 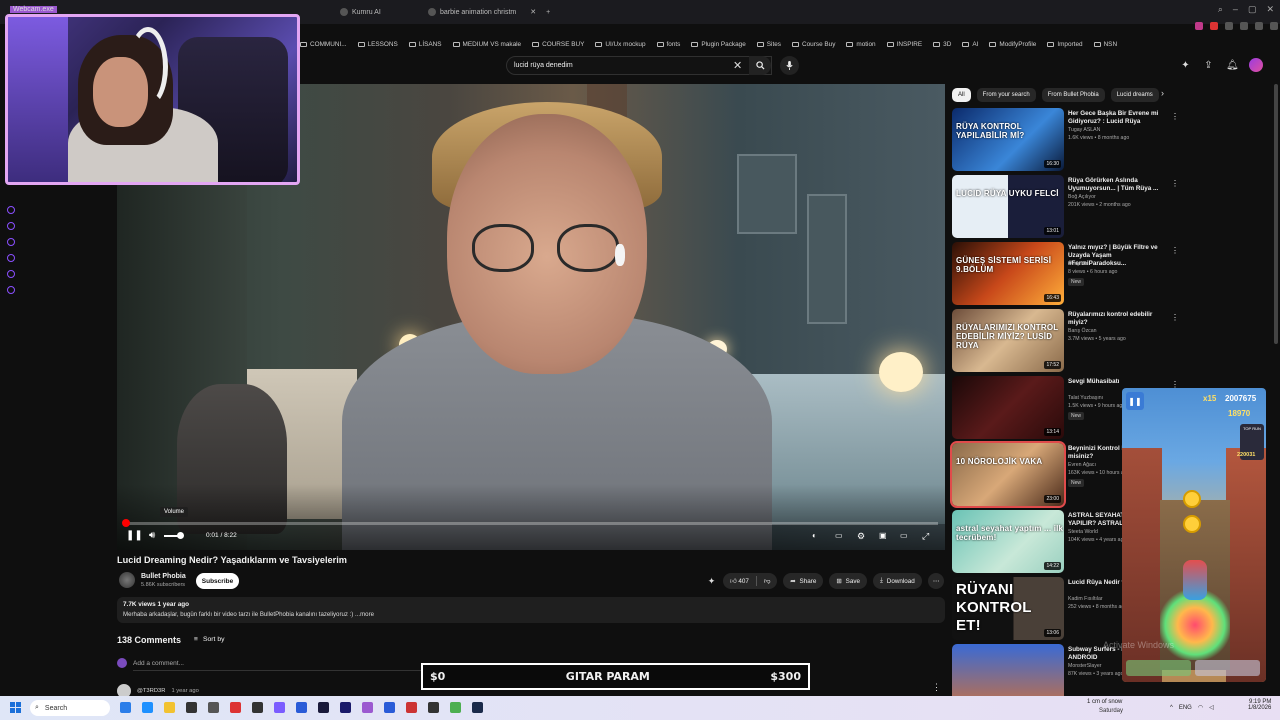 What do you see at coordinates (1208, 65) in the screenshot?
I see `upload-icon: ⇪` at bounding box center [1208, 65].